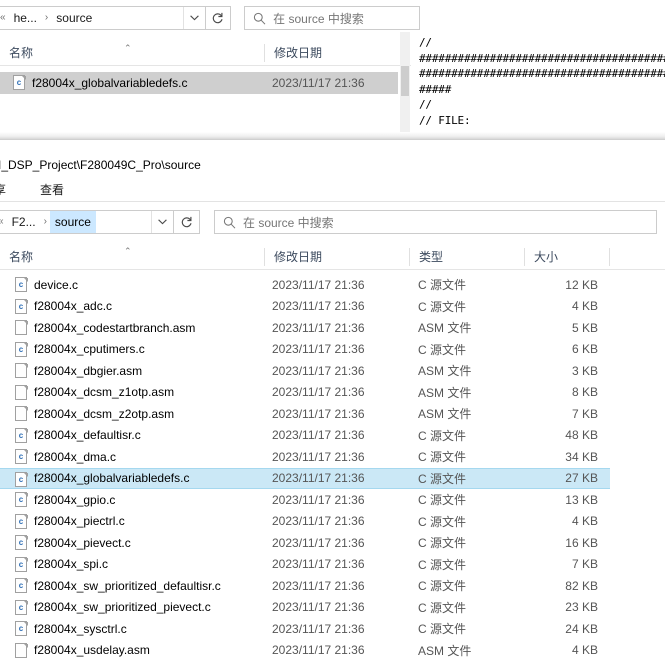  Describe the element at coordinates (293, 53) in the screenshot. I see `top-column-header-date: 修改日期` at that location.